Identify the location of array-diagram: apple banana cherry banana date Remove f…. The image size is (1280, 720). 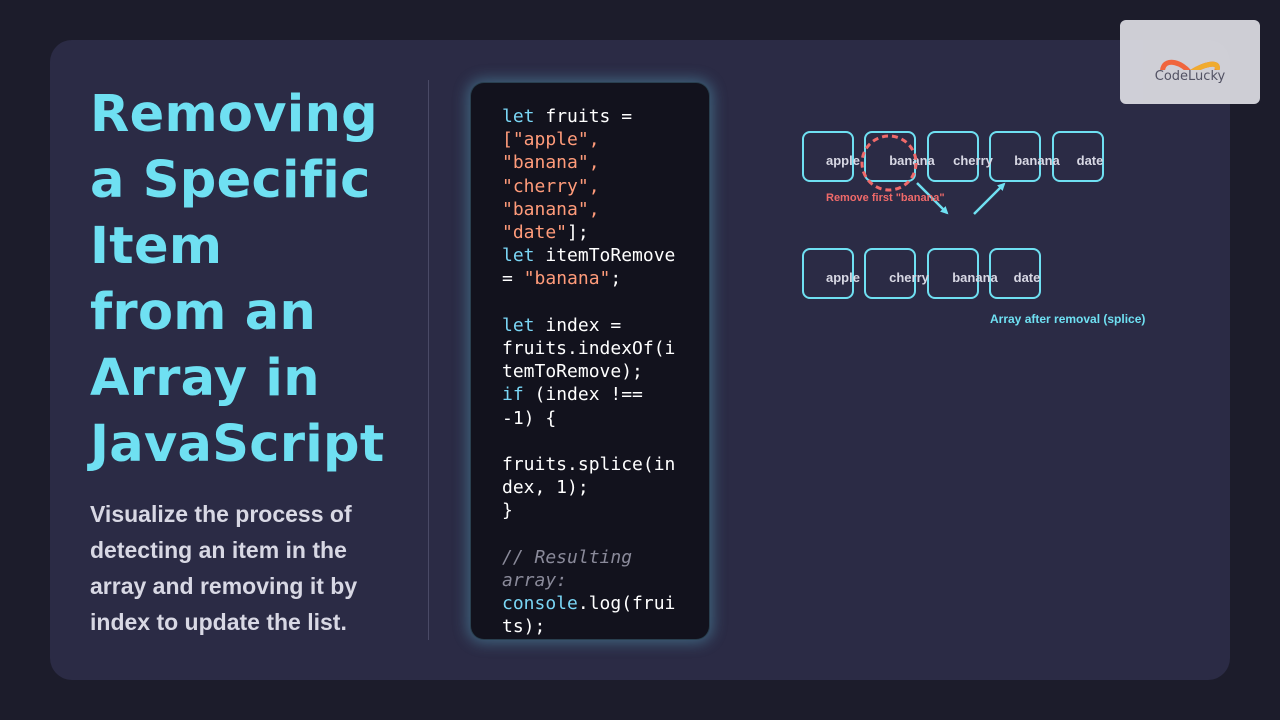
(973, 228).